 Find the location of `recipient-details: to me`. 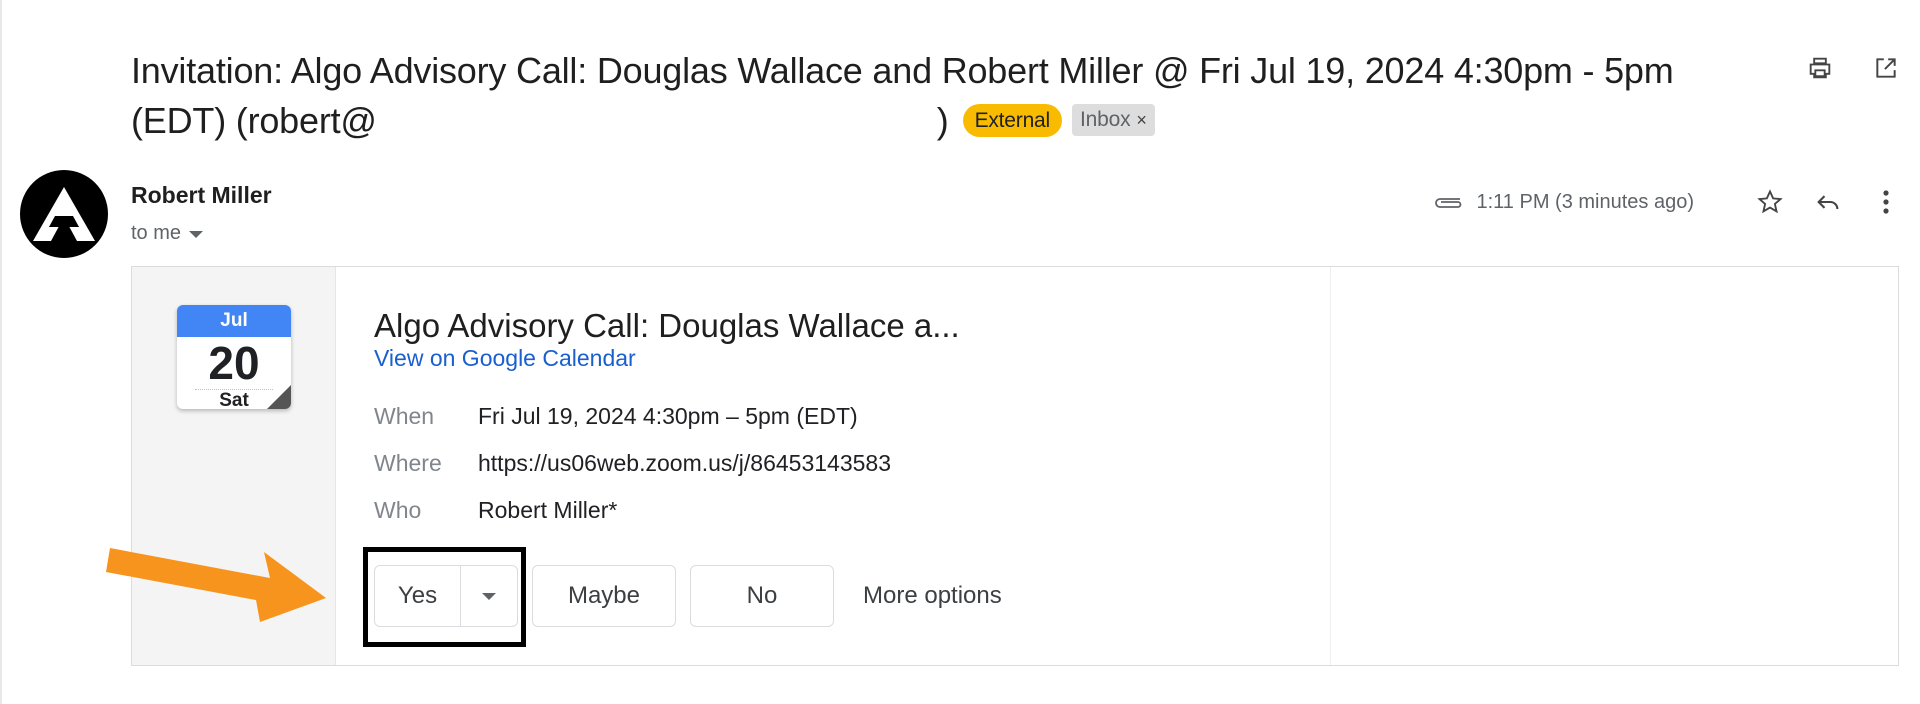

recipient-details: to me is located at coordinates (167, 233).